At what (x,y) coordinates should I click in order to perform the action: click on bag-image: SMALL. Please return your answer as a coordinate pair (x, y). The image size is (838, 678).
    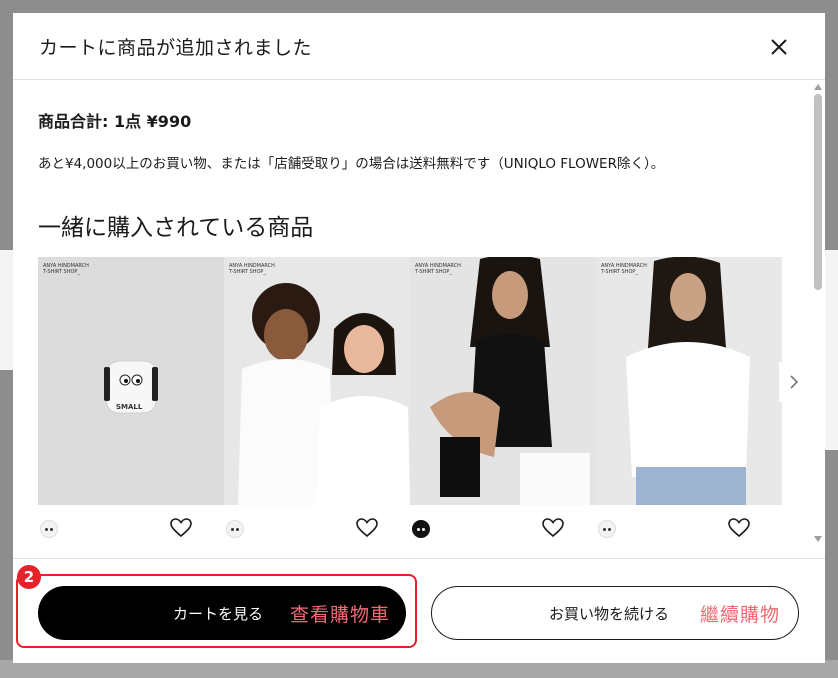
    Looking at the image, I should click on (131, 381).